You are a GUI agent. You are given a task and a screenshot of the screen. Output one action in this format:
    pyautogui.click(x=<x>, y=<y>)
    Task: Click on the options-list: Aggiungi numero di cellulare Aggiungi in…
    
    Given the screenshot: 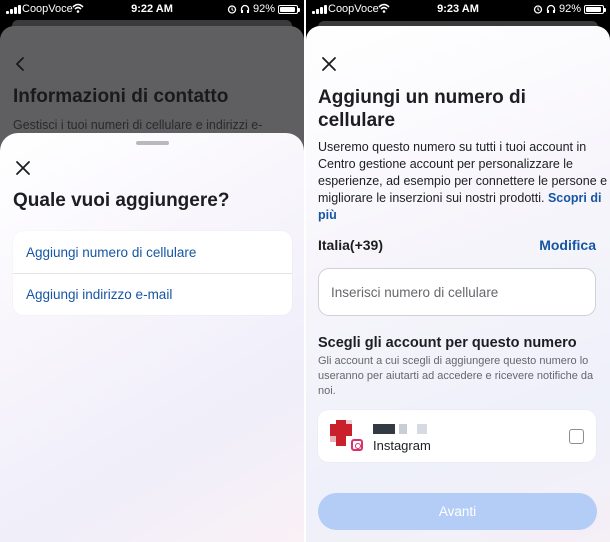 What is the action you would take?
    pyautogui.click(x=152, y=273)
    